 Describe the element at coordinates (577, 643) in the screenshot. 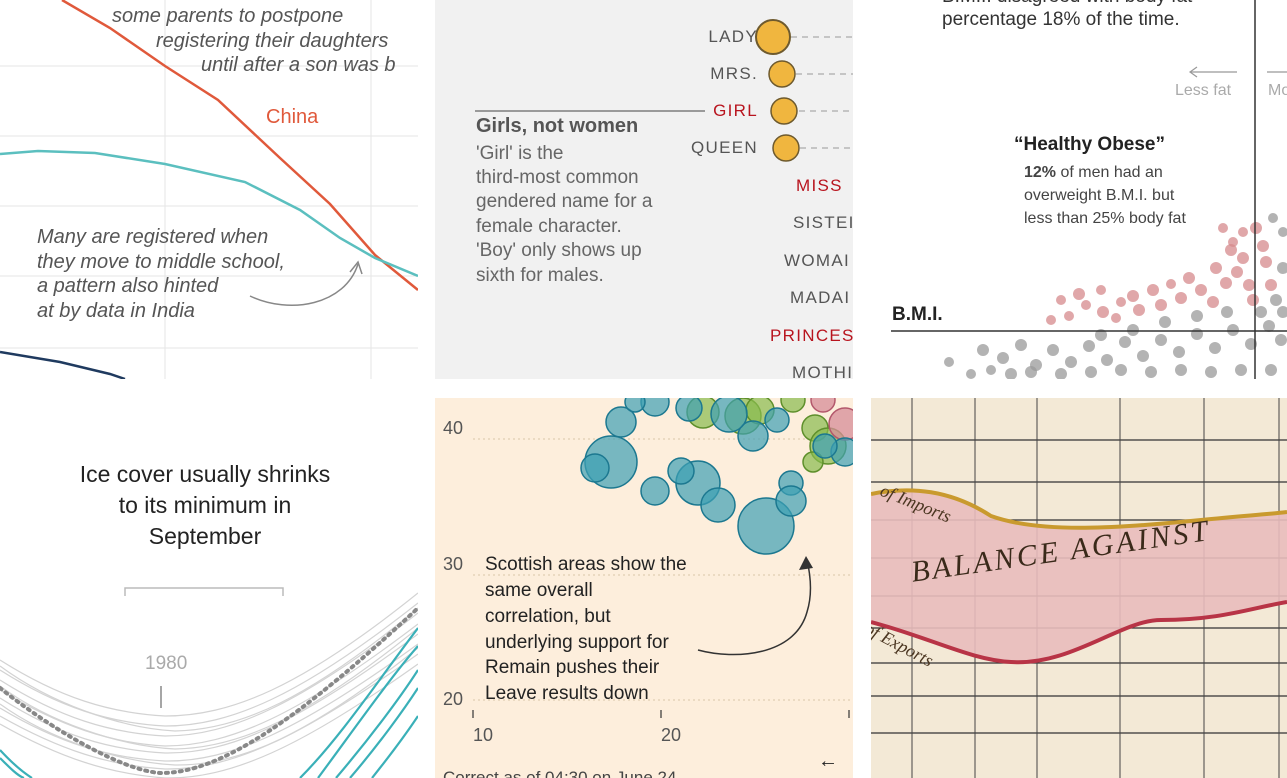

I see `scotland-note-line-4: underlying support for` at that location.